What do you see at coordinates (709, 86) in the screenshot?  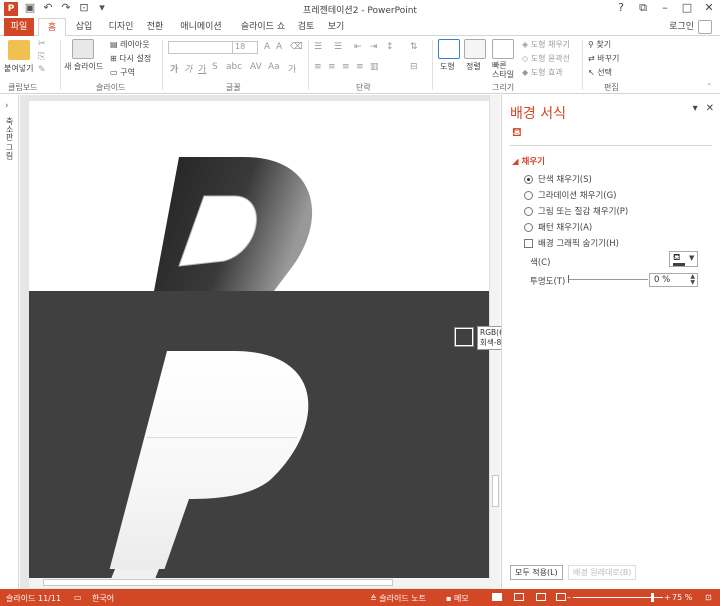 I see `collapse-ribbon-icon: ⌃` at bounding box center [709, 86].